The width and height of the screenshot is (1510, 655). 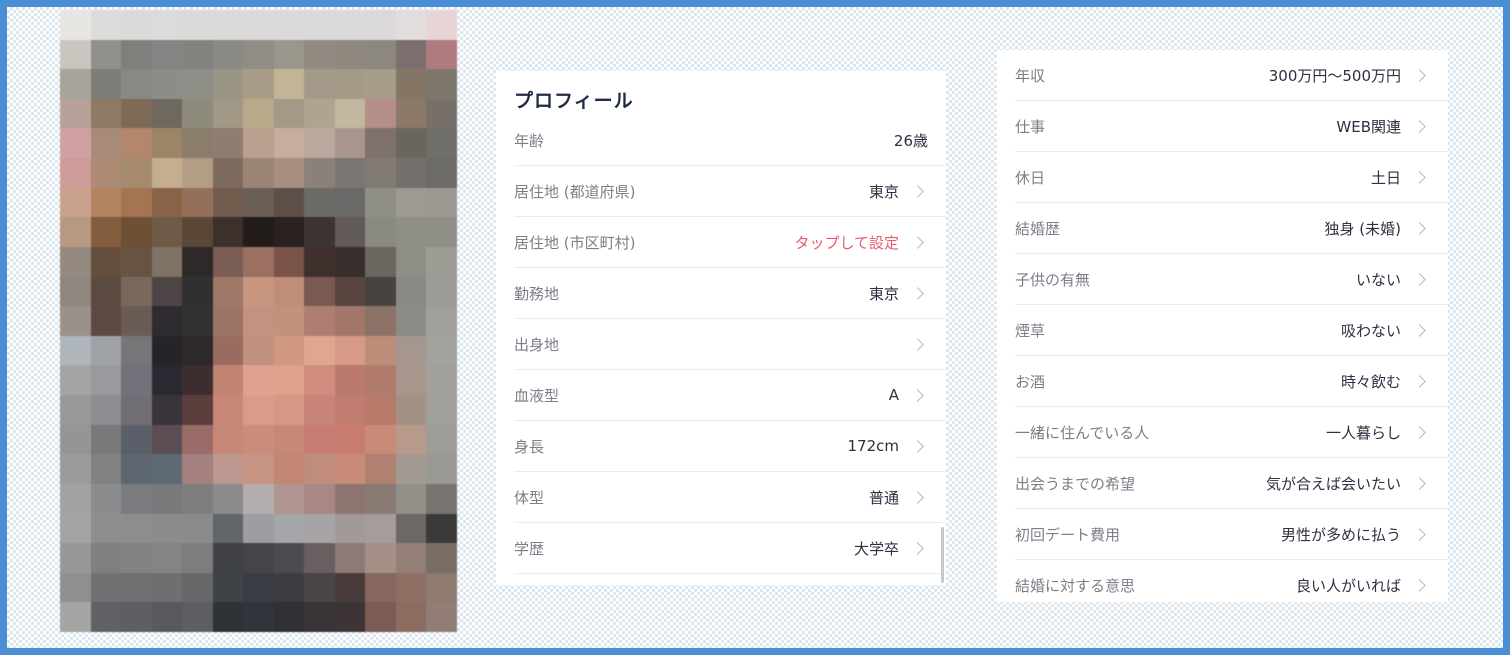 What do you see at coordinates (529, 548) in the screenshot?
I see `profile-row-label: 学歴` at bounding box center [529, 548].